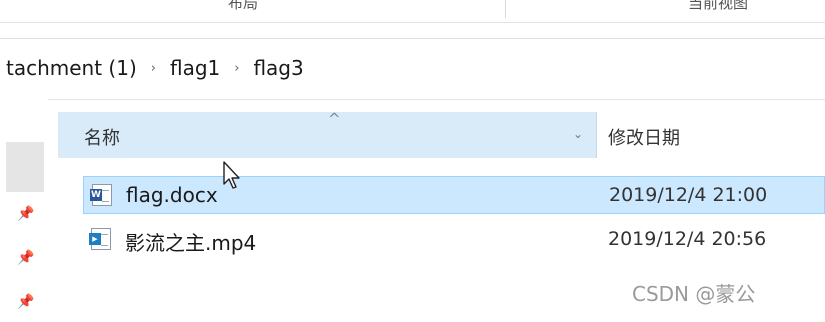 The image size is (825, 322). What do you see at coordinates (718, 6) in the screenshot?
I see `ribbon-group-current-view-label: 当前视图` at bounding box center [718, 6].